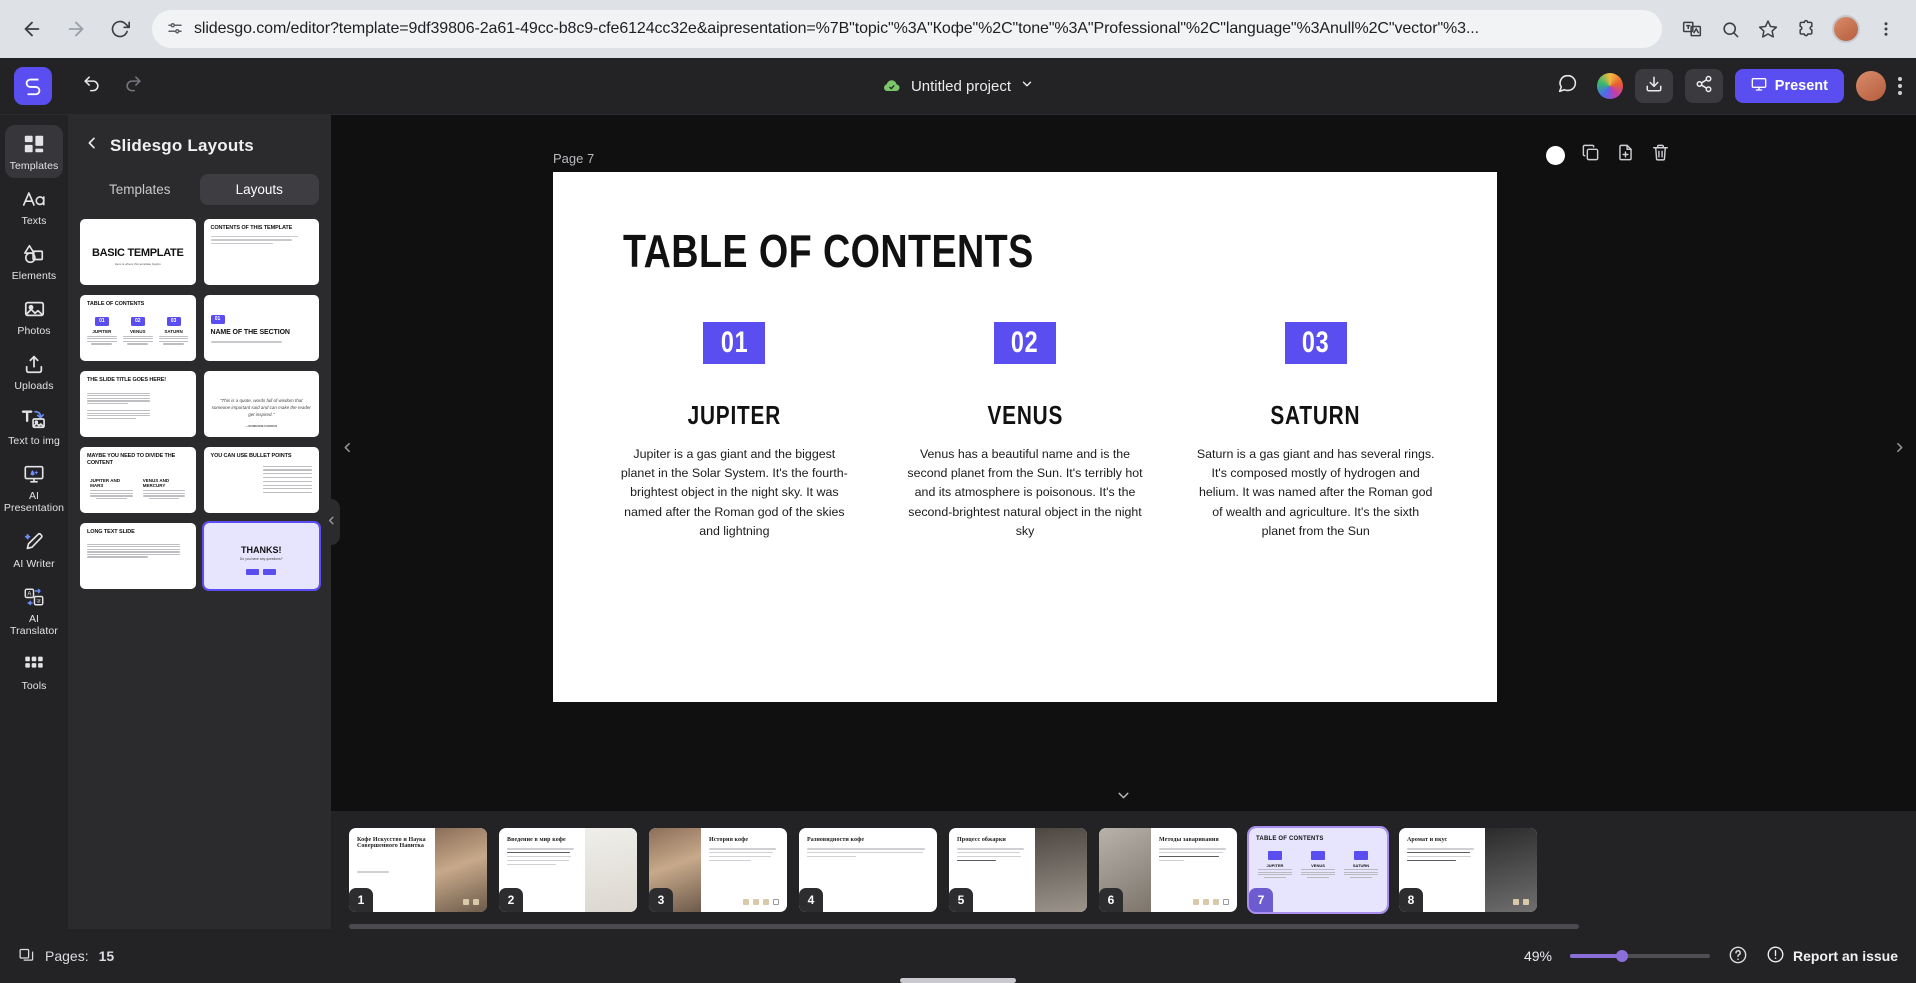 Image resolution: width=1916 pixels, height=983 pixels. What do you see at coordinates (836, 840) in the screenshot?
I see `slide-thumb-title: Разновидности кофе` at bounding box center [836, 840].